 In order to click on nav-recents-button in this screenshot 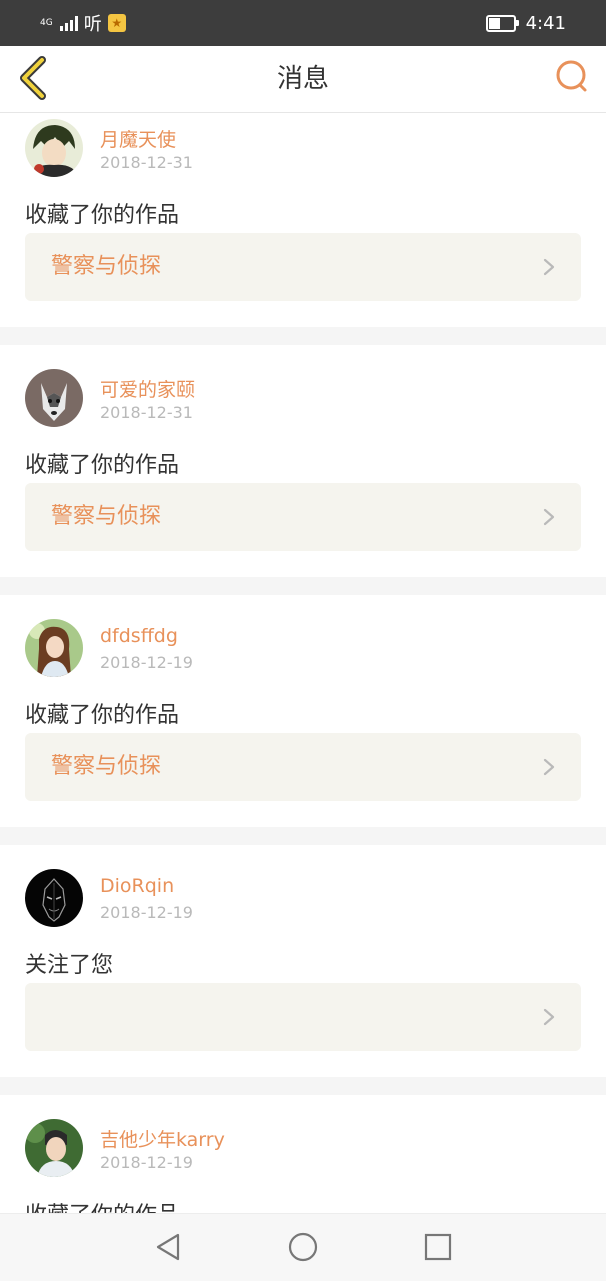, I will do `click(438, 1247)`.